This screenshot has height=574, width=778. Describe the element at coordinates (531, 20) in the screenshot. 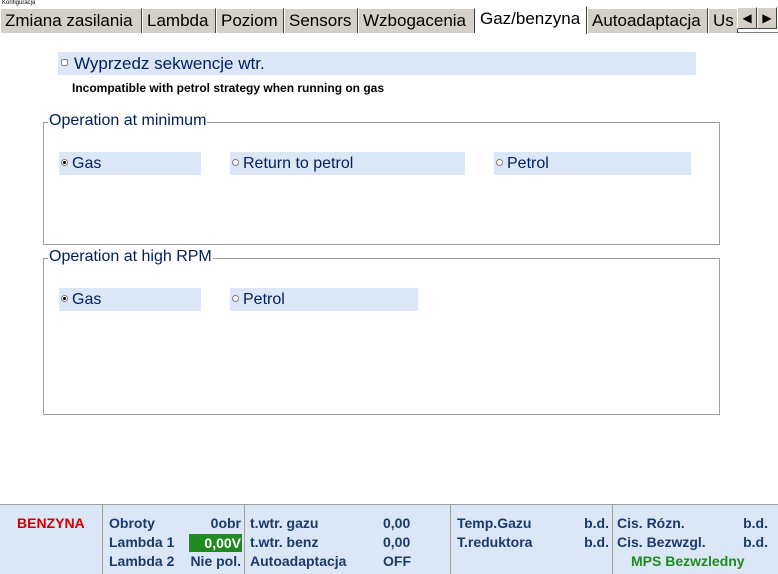

I see `tab-gaz-benzyna: Gaz/benzyna` at that location.